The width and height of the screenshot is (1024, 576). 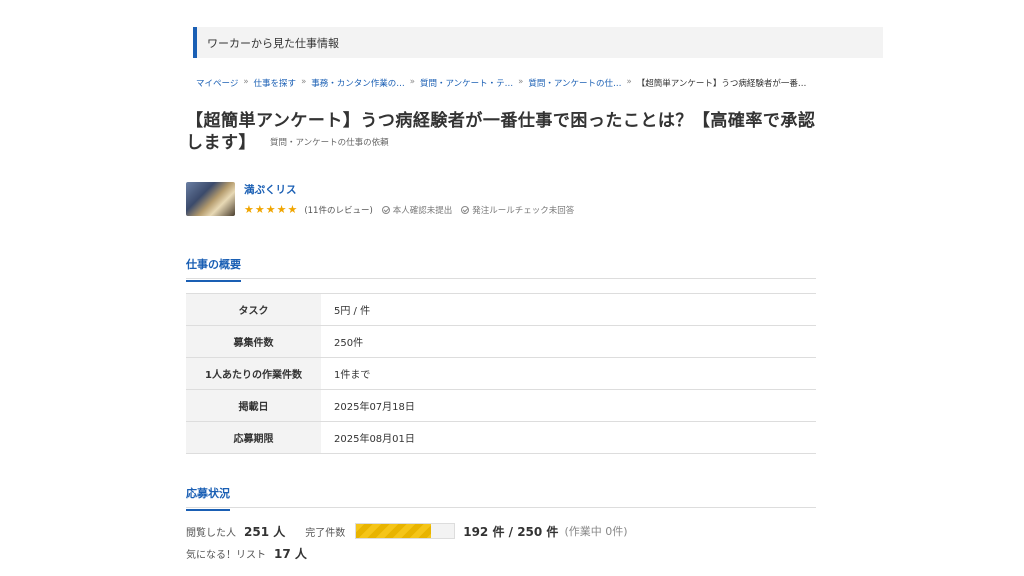 I want to click on row-label-per-person: 1人あたりの作業件数, so click(x=253, y=373).